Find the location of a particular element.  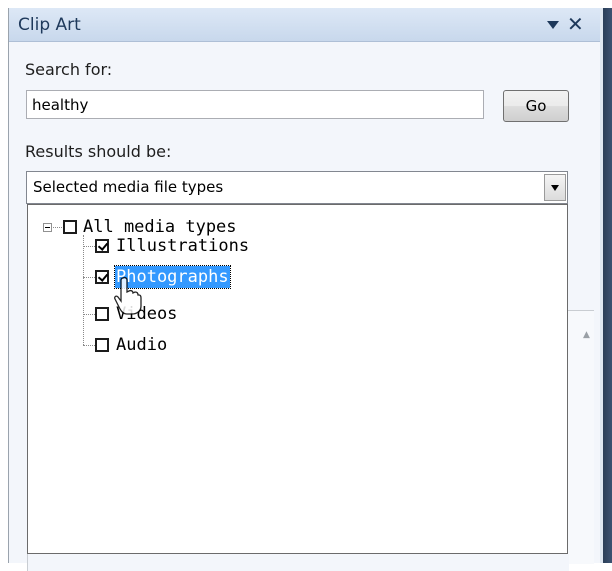

close-icon: ✕ is located at coordinates (575, 24).